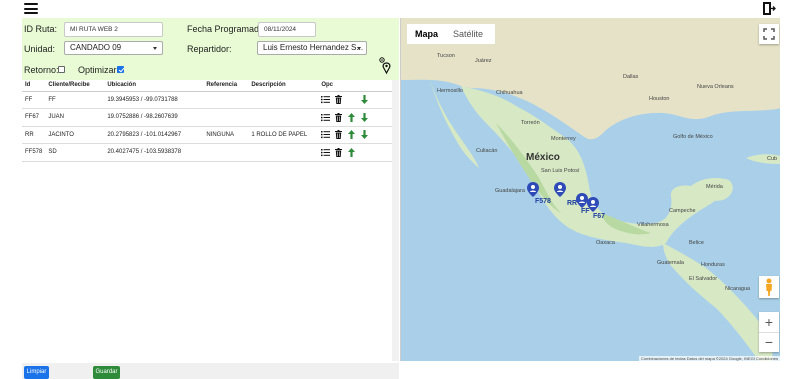 The image size is (800, 379). Describe the element at coordinates (769, 322) in the screenshot. I see `zoom-in-button: +` at that location.